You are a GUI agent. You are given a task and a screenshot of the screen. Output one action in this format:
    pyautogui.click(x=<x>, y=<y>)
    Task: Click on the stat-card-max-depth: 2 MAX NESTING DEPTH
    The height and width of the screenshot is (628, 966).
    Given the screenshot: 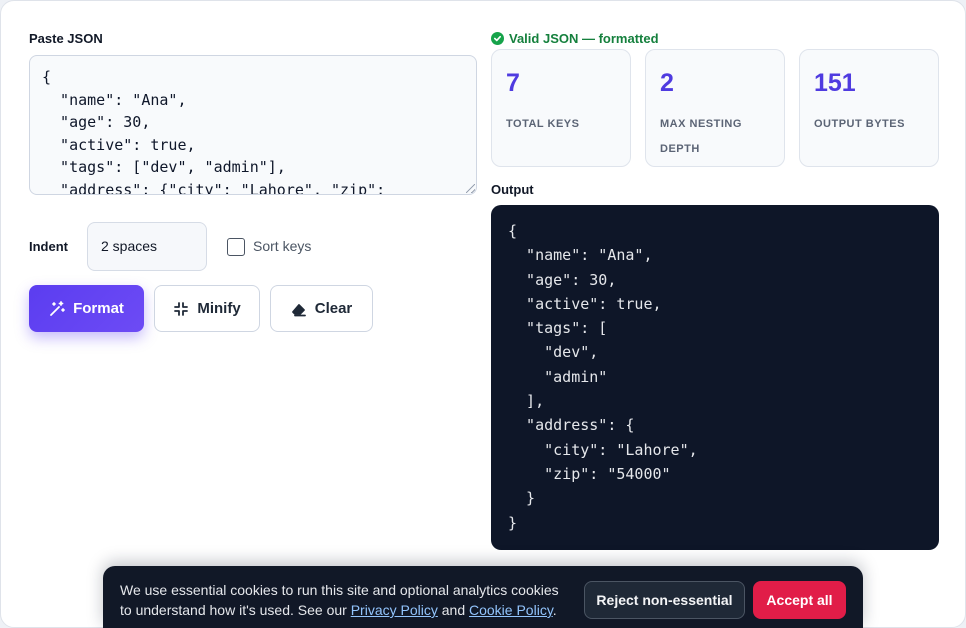 What is the action you would take?
    pyautogui.click(x=715, y=108)
    